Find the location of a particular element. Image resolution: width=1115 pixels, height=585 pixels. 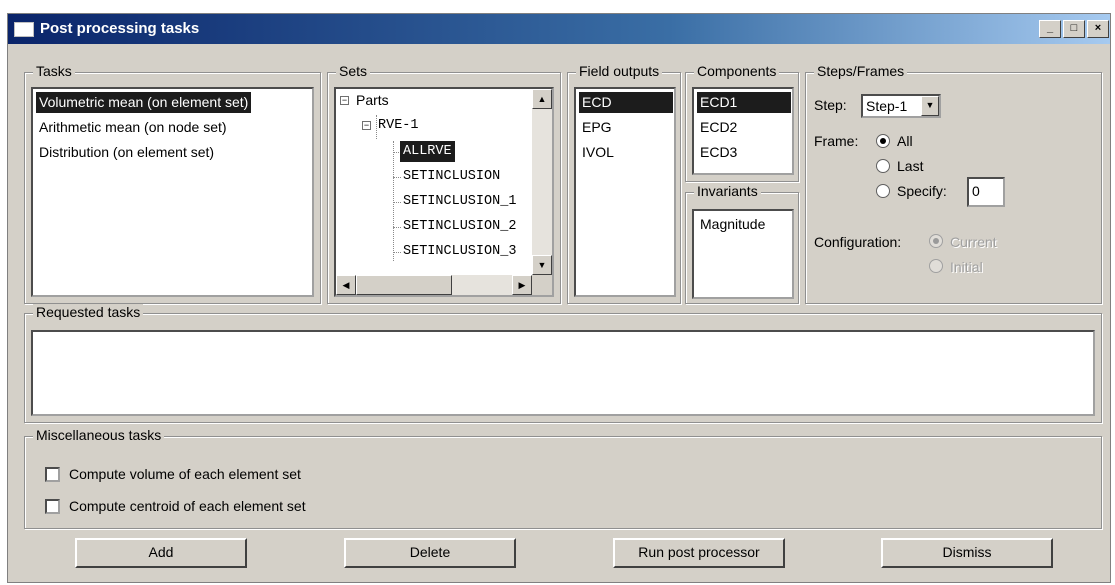

scroll-right-button: ▶ is located at coordinates (522, 285).